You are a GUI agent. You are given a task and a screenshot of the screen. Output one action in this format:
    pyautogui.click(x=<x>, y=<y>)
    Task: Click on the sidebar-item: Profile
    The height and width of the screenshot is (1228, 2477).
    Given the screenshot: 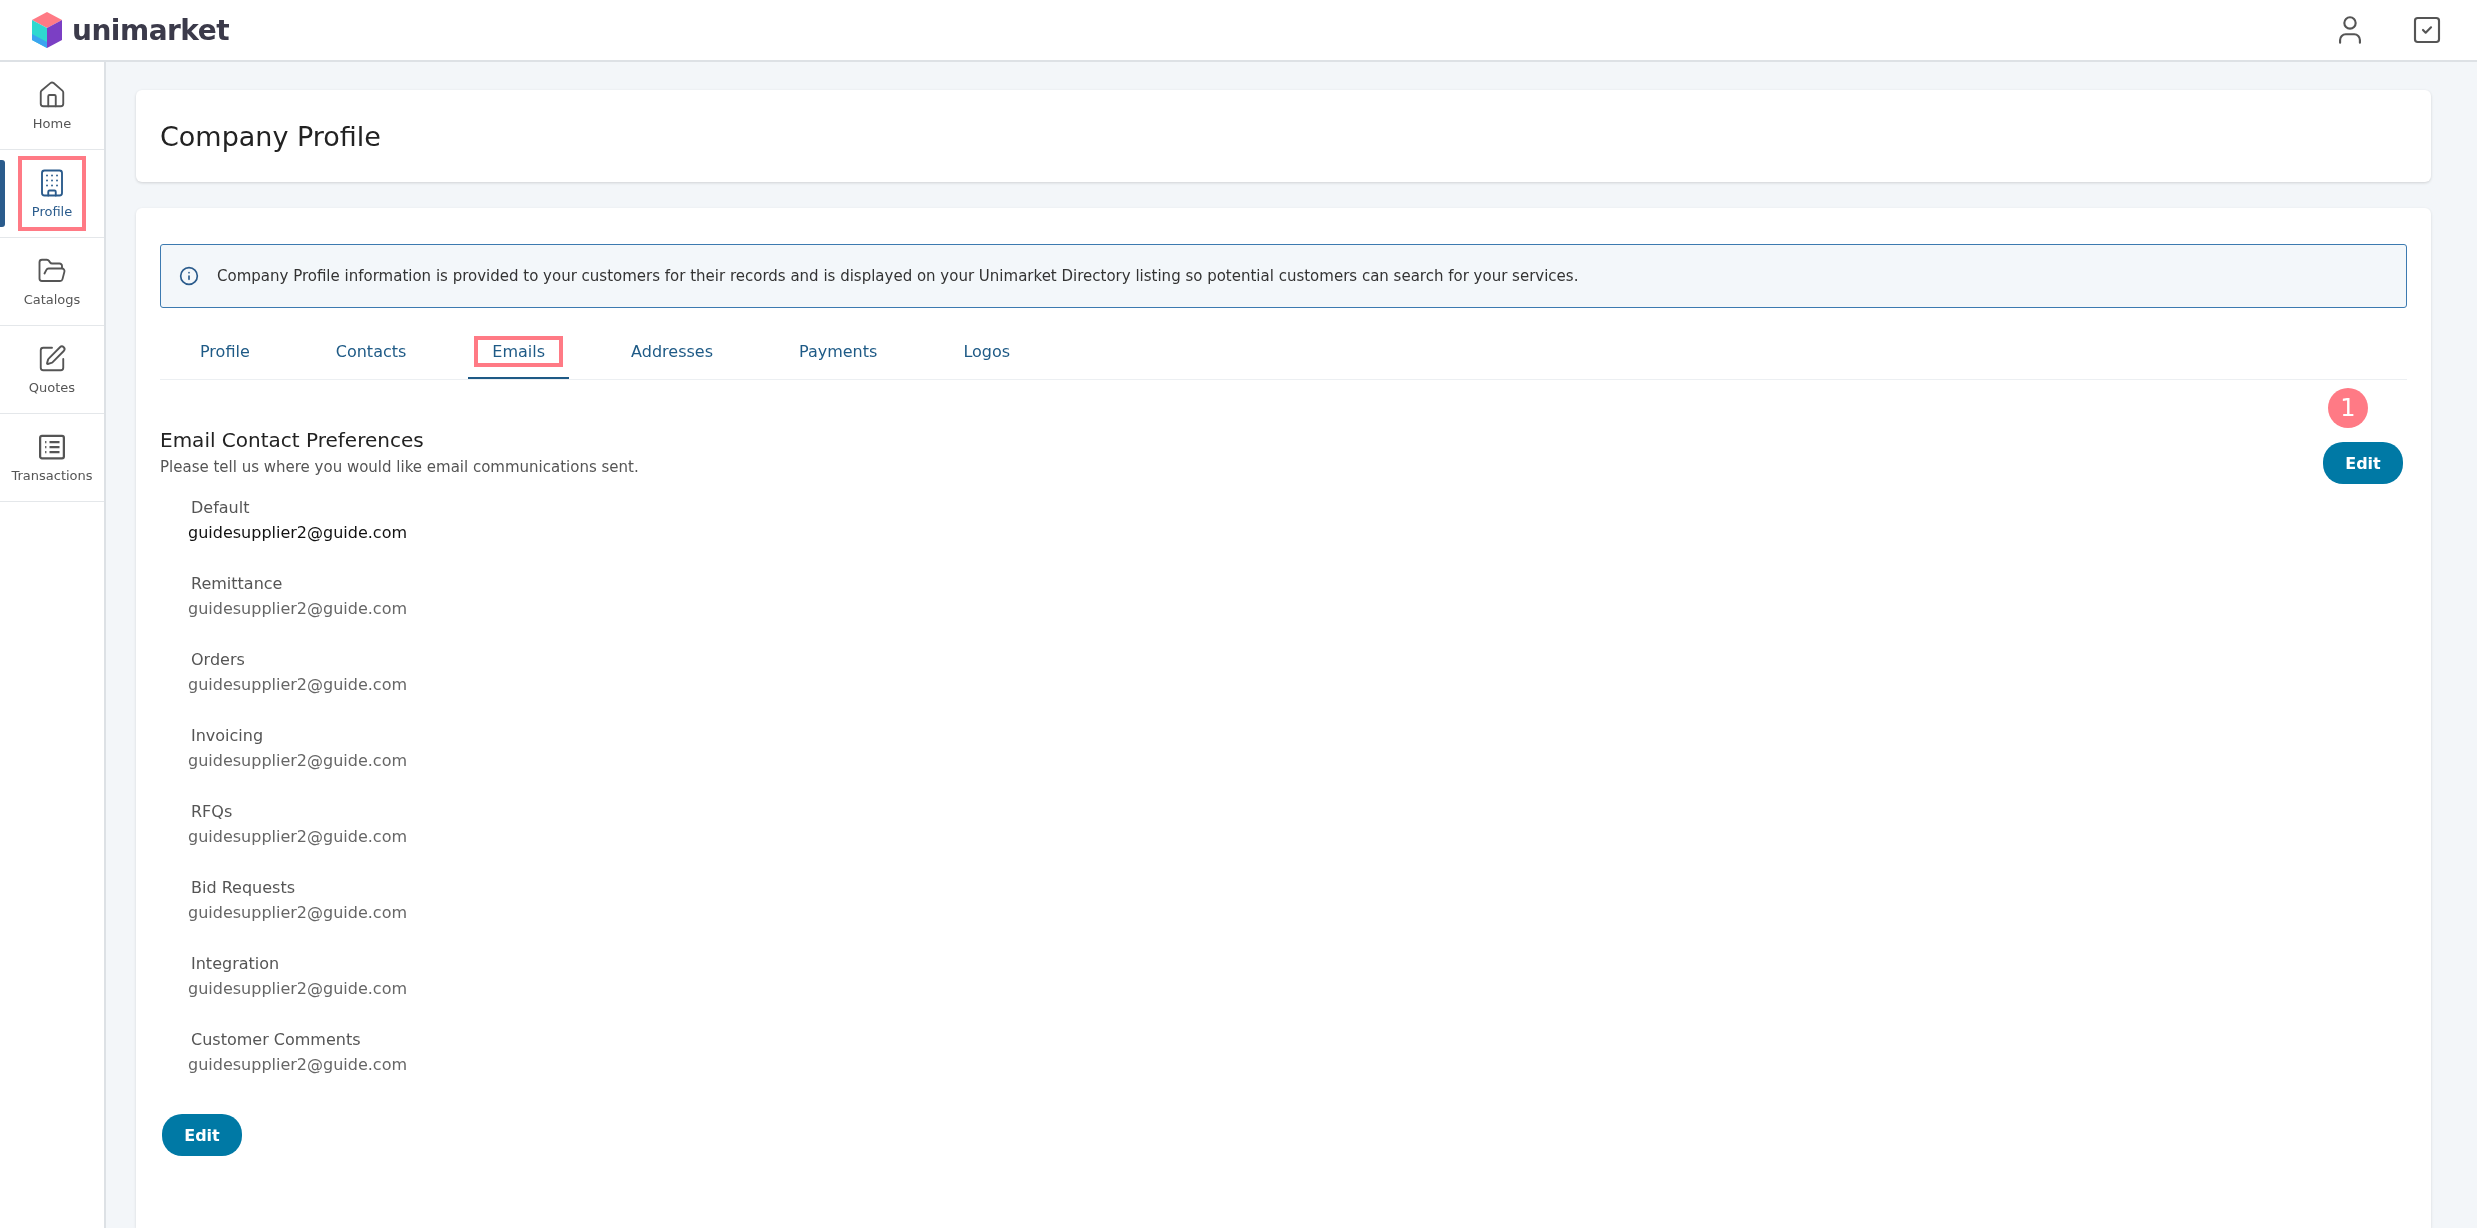 What is the action you would take?
    pyautogui.click(x=52, y=193)
    